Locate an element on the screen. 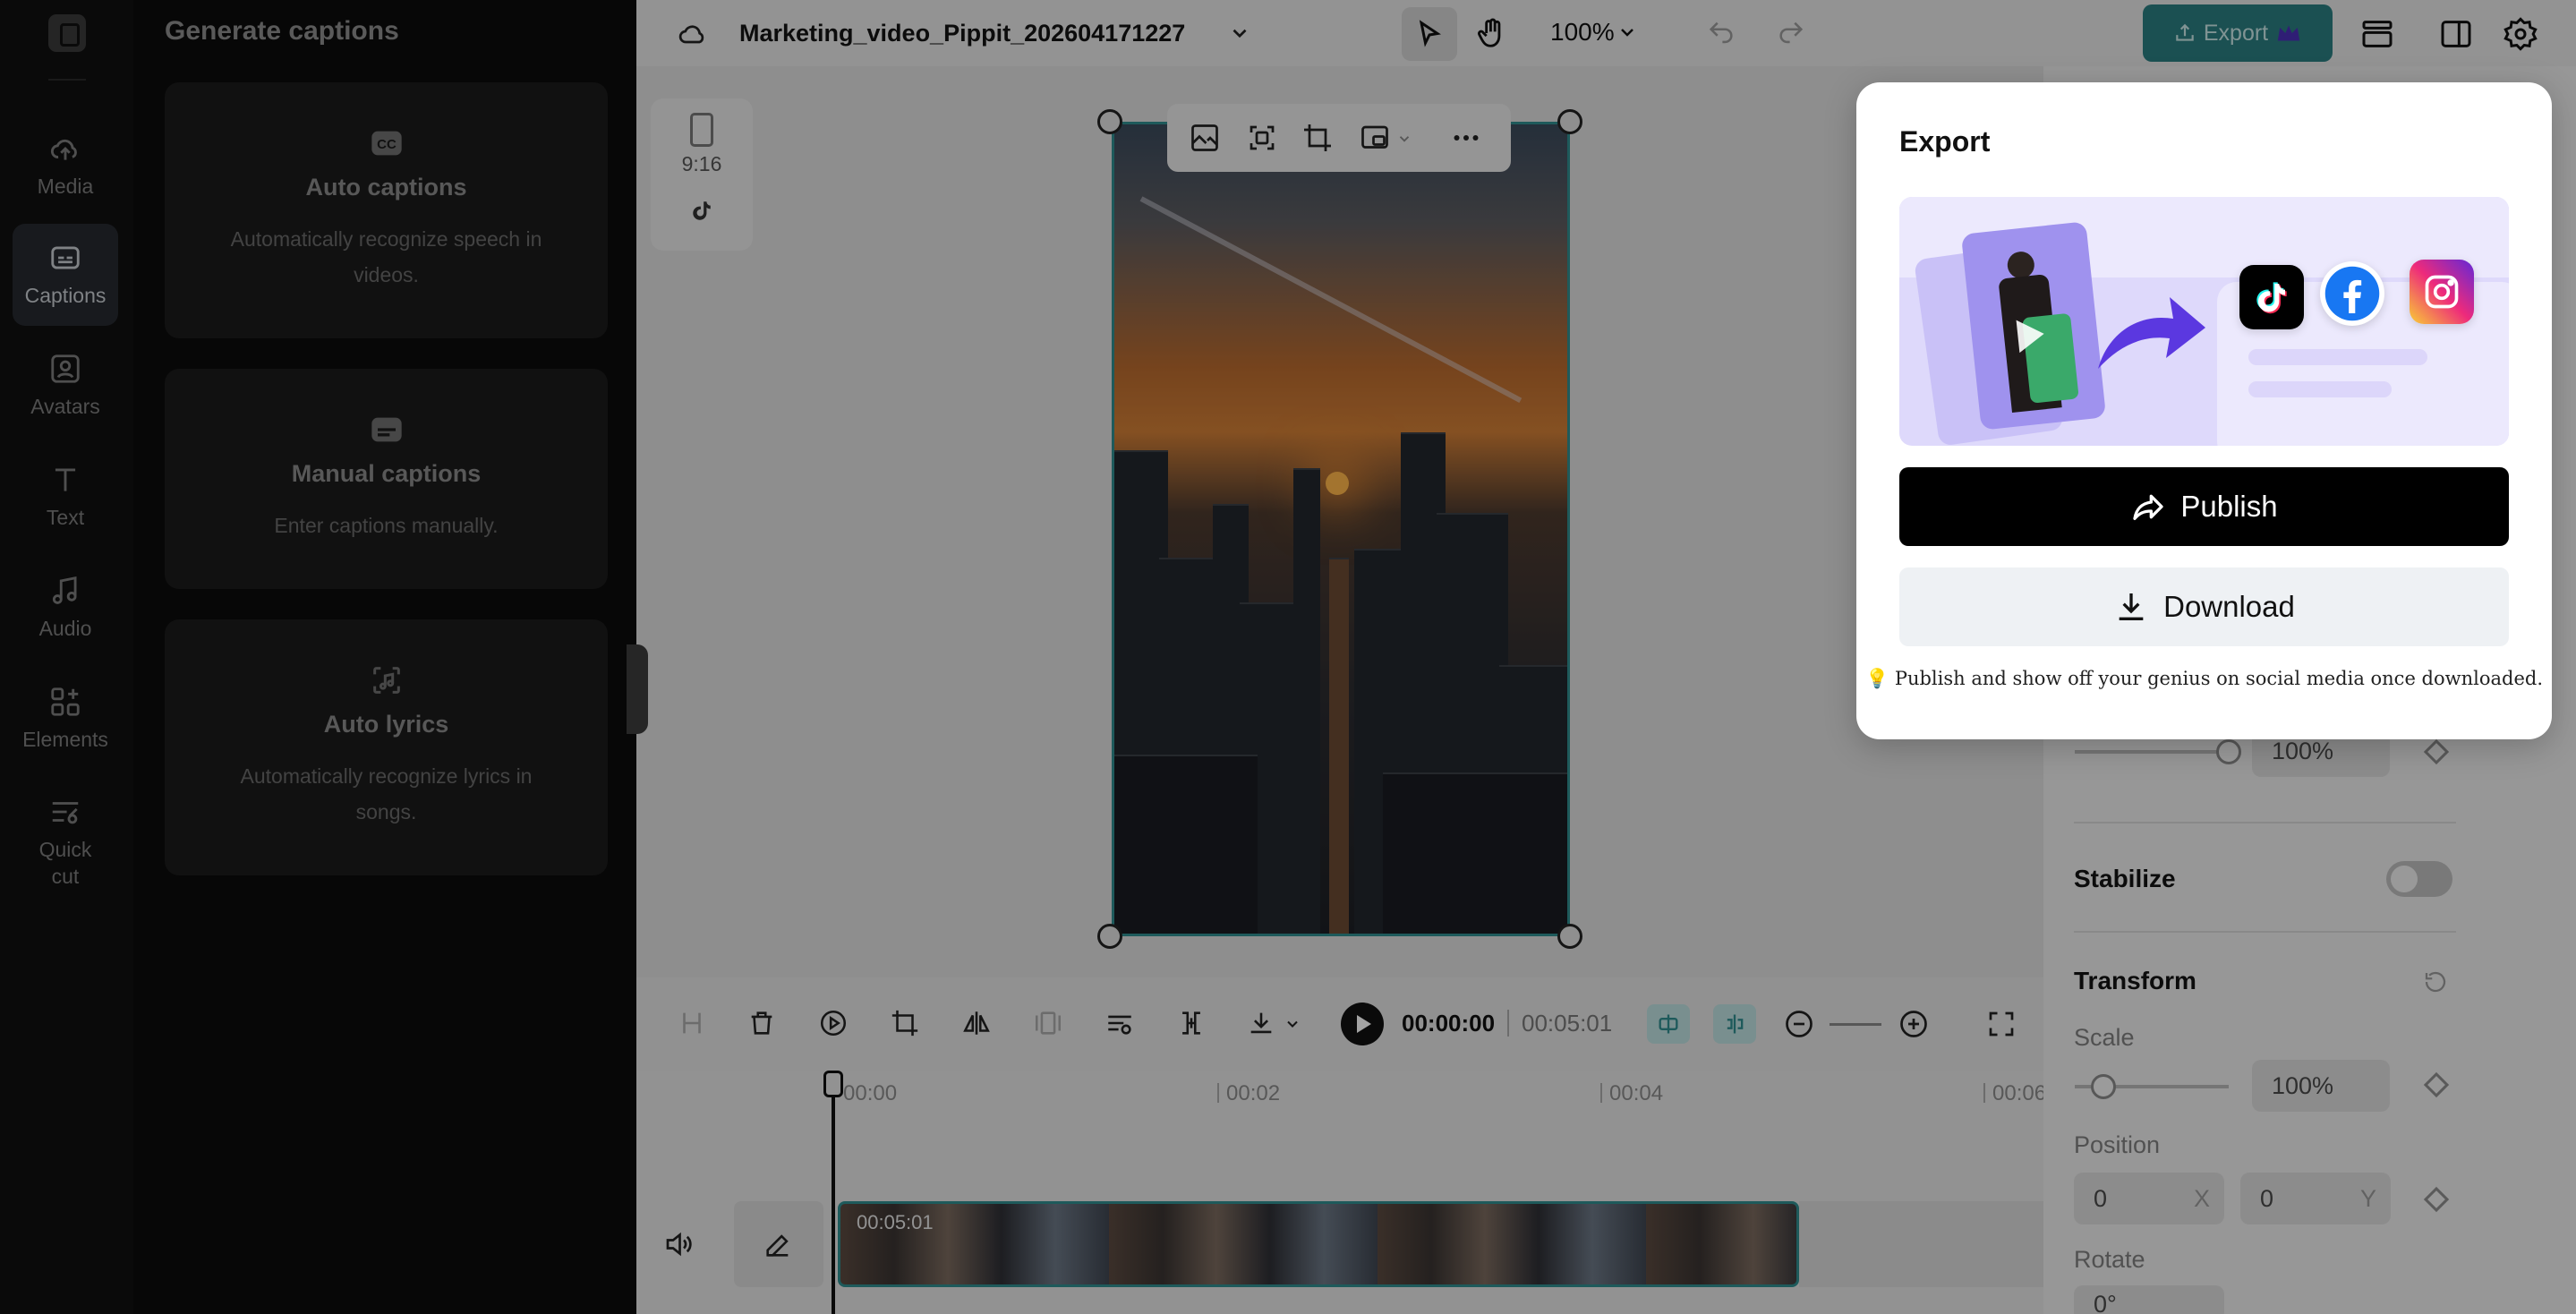 This screenshot has width=2576, height=1314. export-illustration is located at coordinates (2204, 321).